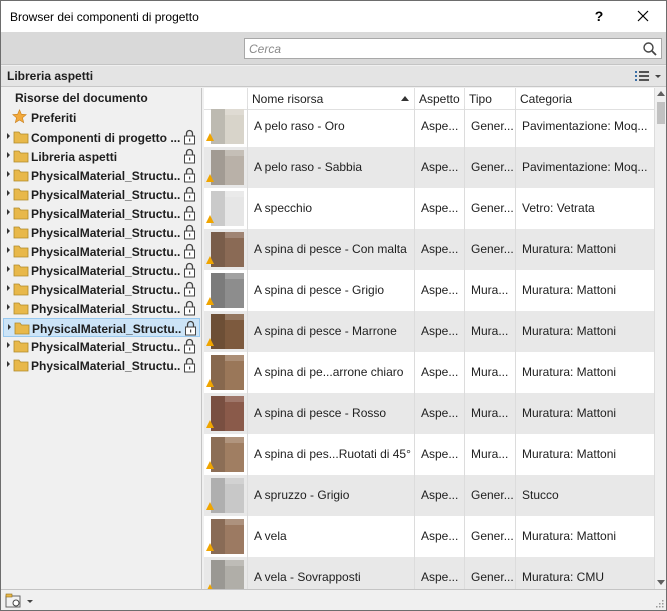  What do you see at coordinates (661, 93) in the screenshot?
I see `scroll-up-icon` at bounding box center [661, 93].